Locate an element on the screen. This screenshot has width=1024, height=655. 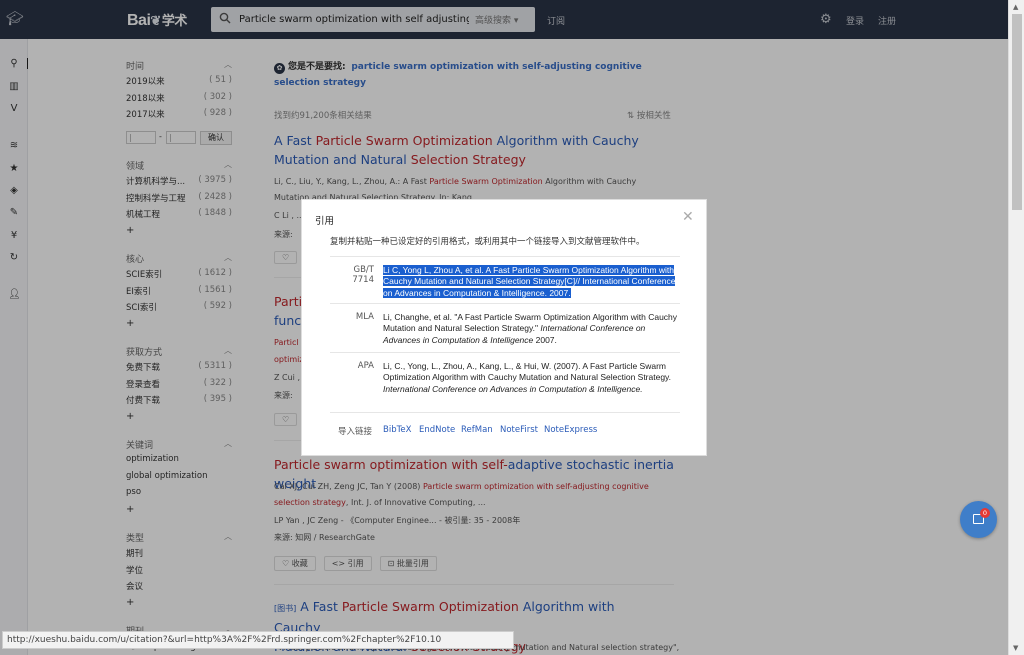
floating-folder-button: 0 is located at coordinates (978, 519).